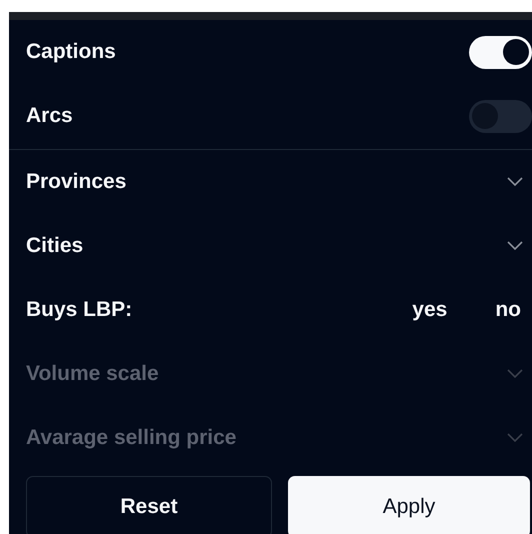 This screenshot has width=532, height=534. Describe the element at coordinates (409, 505) in the screenshot. I see `apply-button: Apply` at that location.